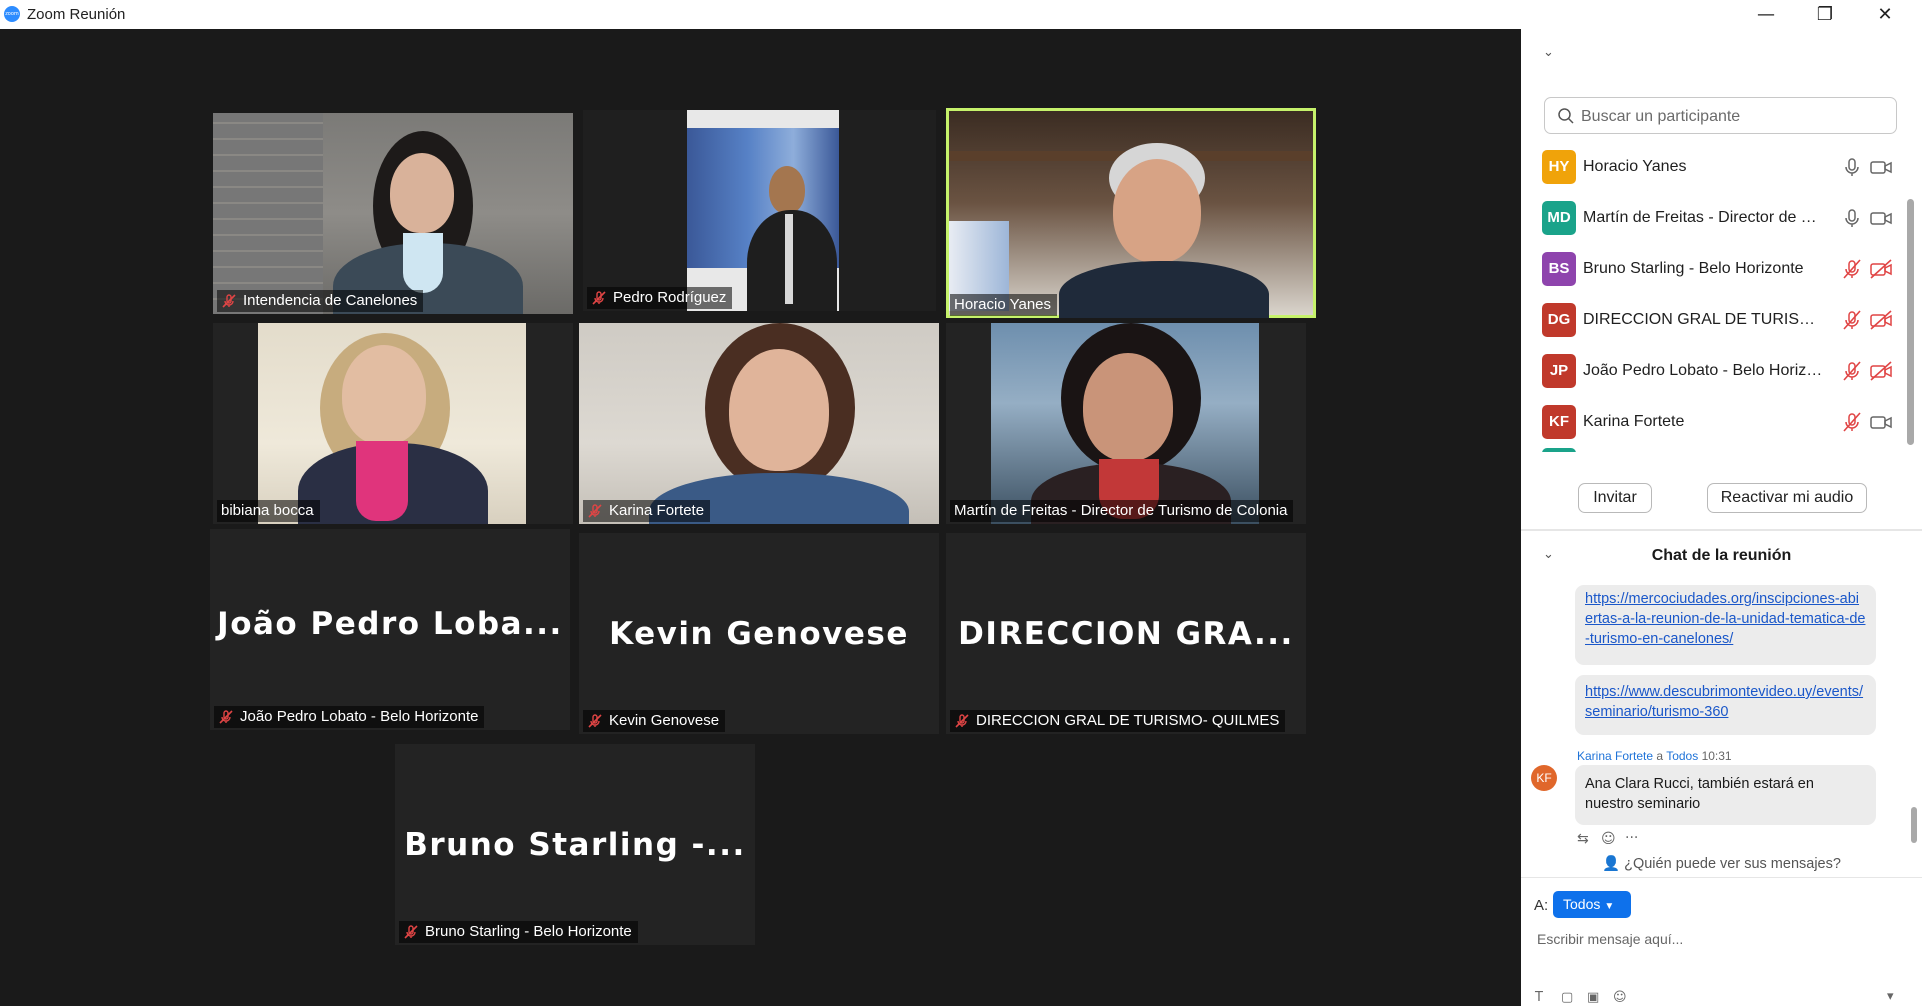 The height and width of the screenshot is (1006, 1922). What do you see at coordinates (1722, 939) in the screenshot?
I see `chat-message-input` at bounding box center [1722, 939].